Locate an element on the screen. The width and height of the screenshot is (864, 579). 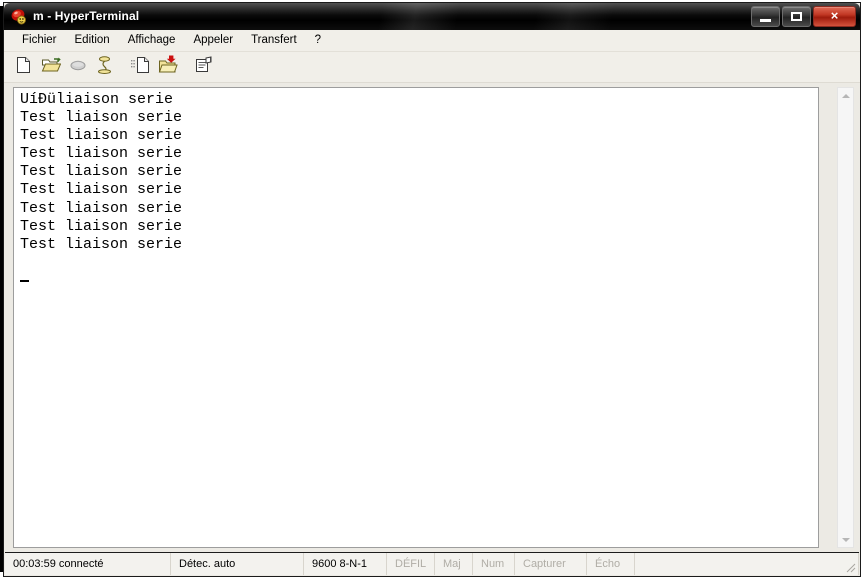
status-num: Num is located at coordinates (494, 564).